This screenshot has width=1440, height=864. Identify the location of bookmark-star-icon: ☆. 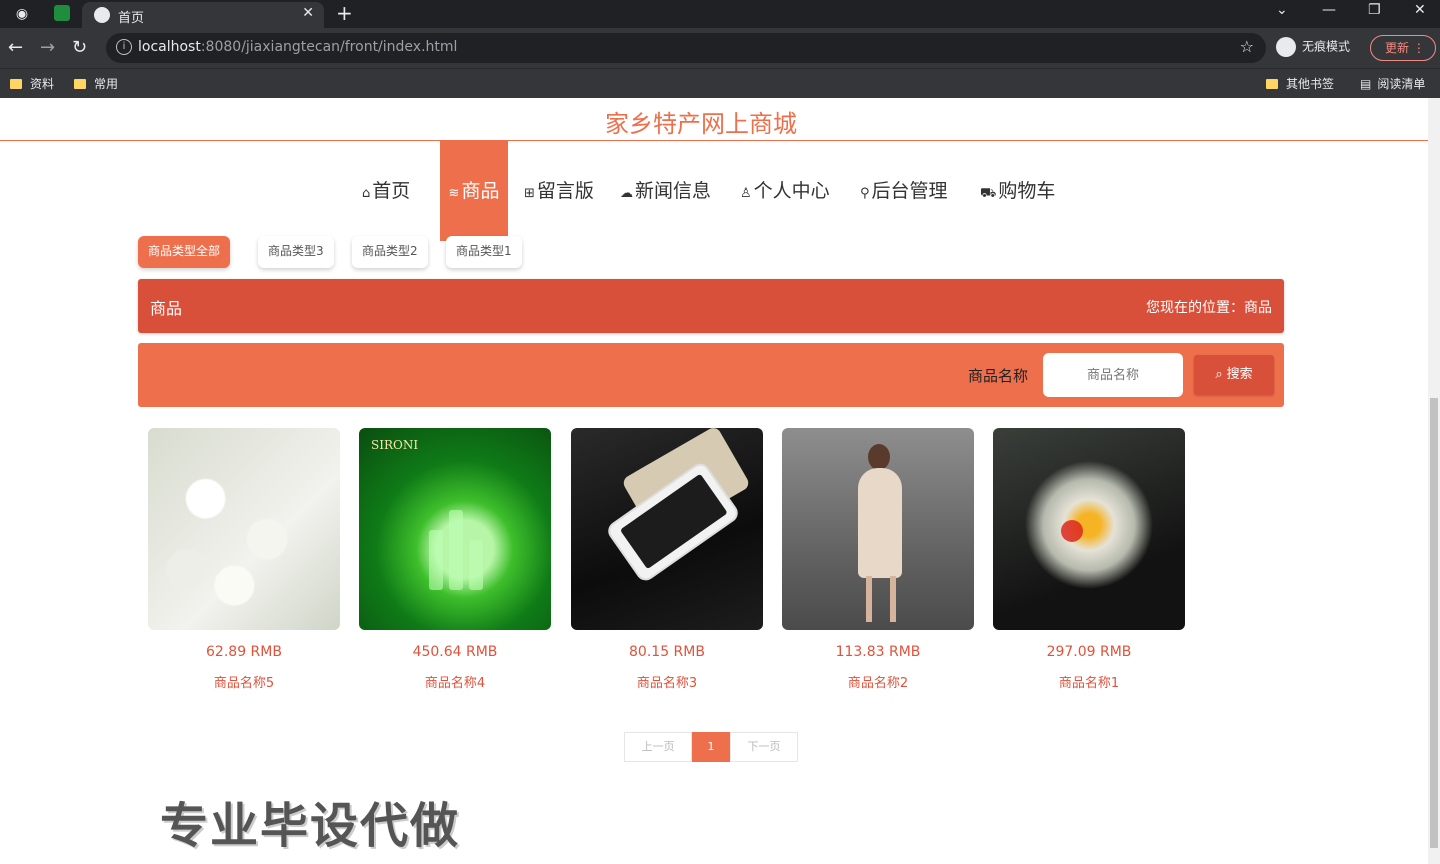
(1247, 46).